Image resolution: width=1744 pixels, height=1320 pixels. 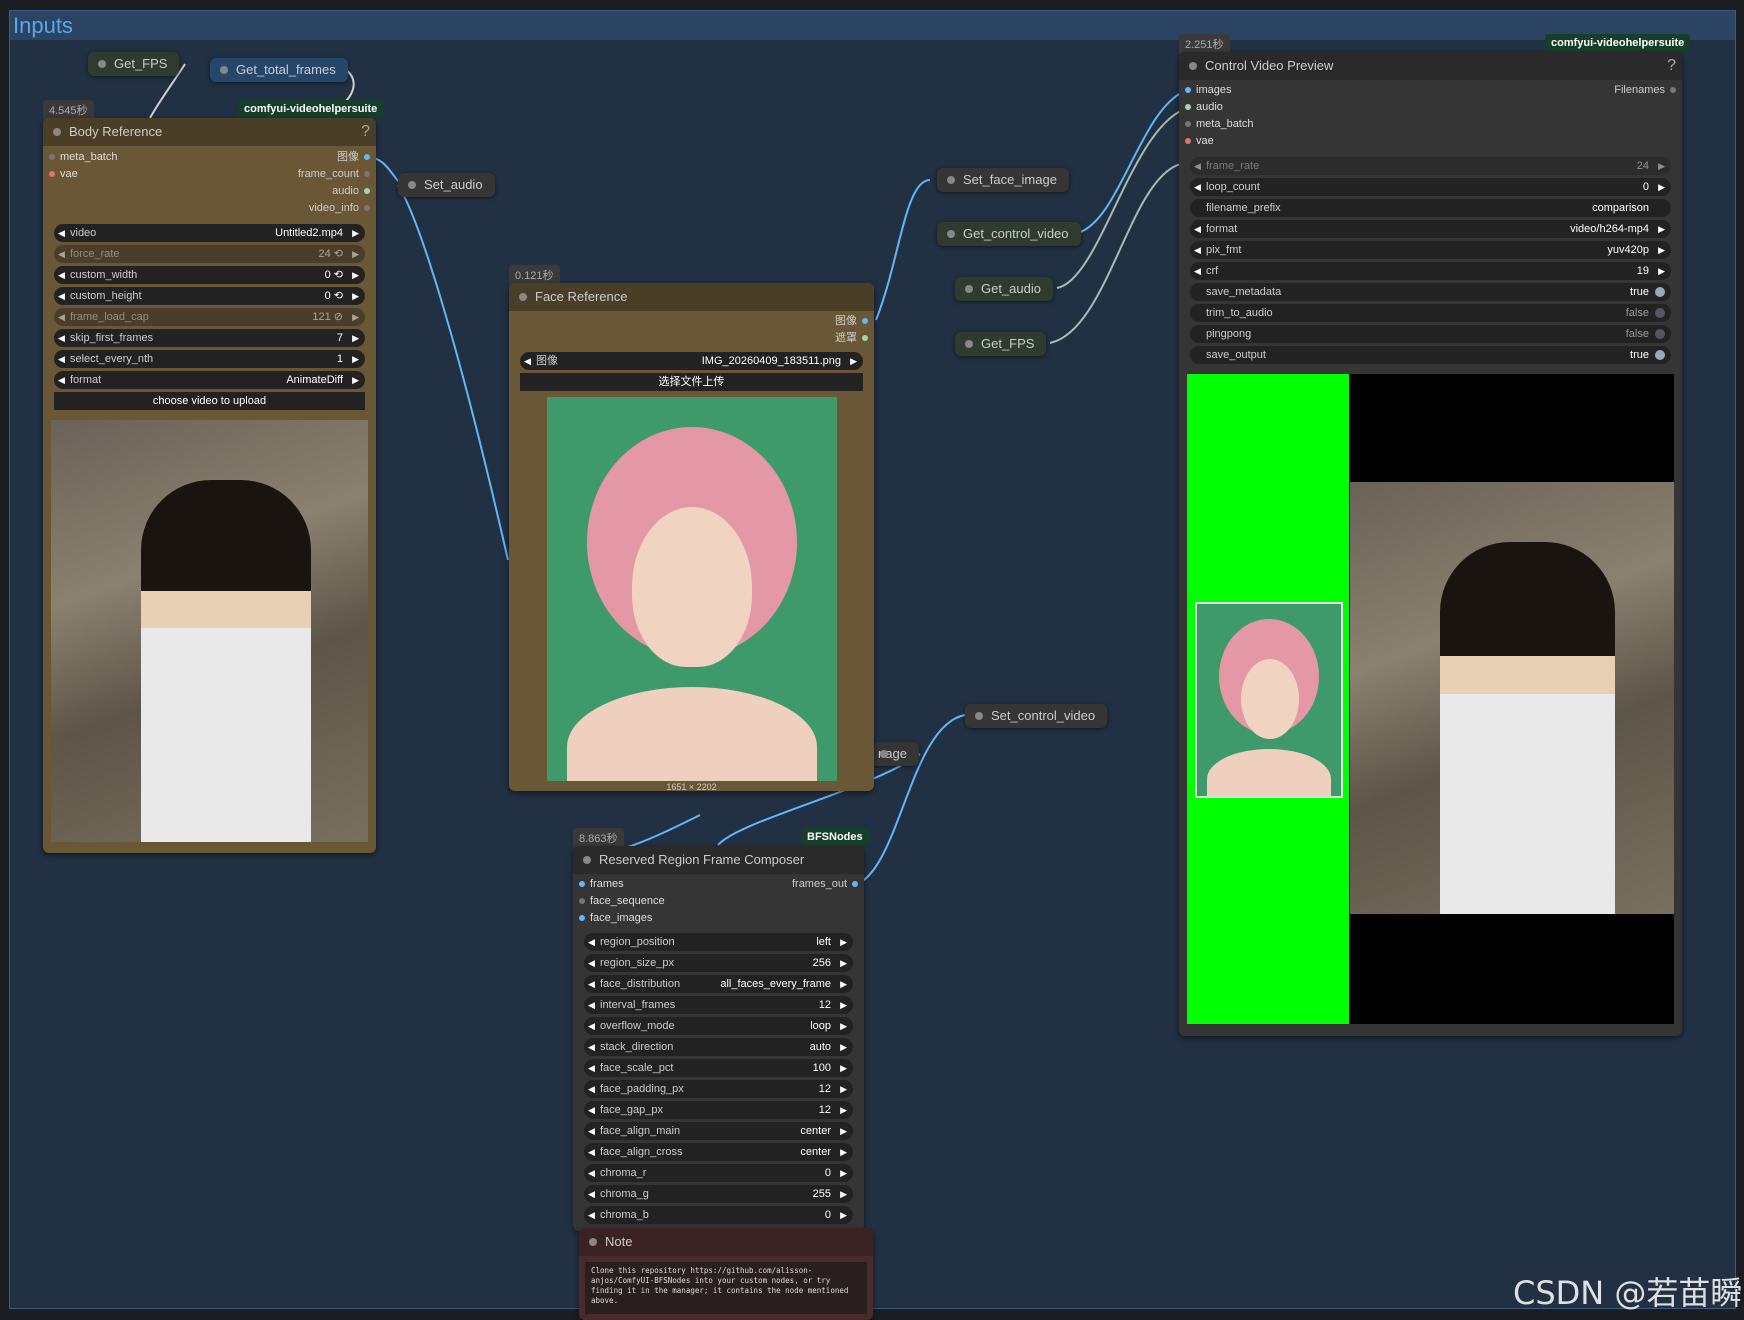 I want to click on body-frame, so click(x=1512, y=698).